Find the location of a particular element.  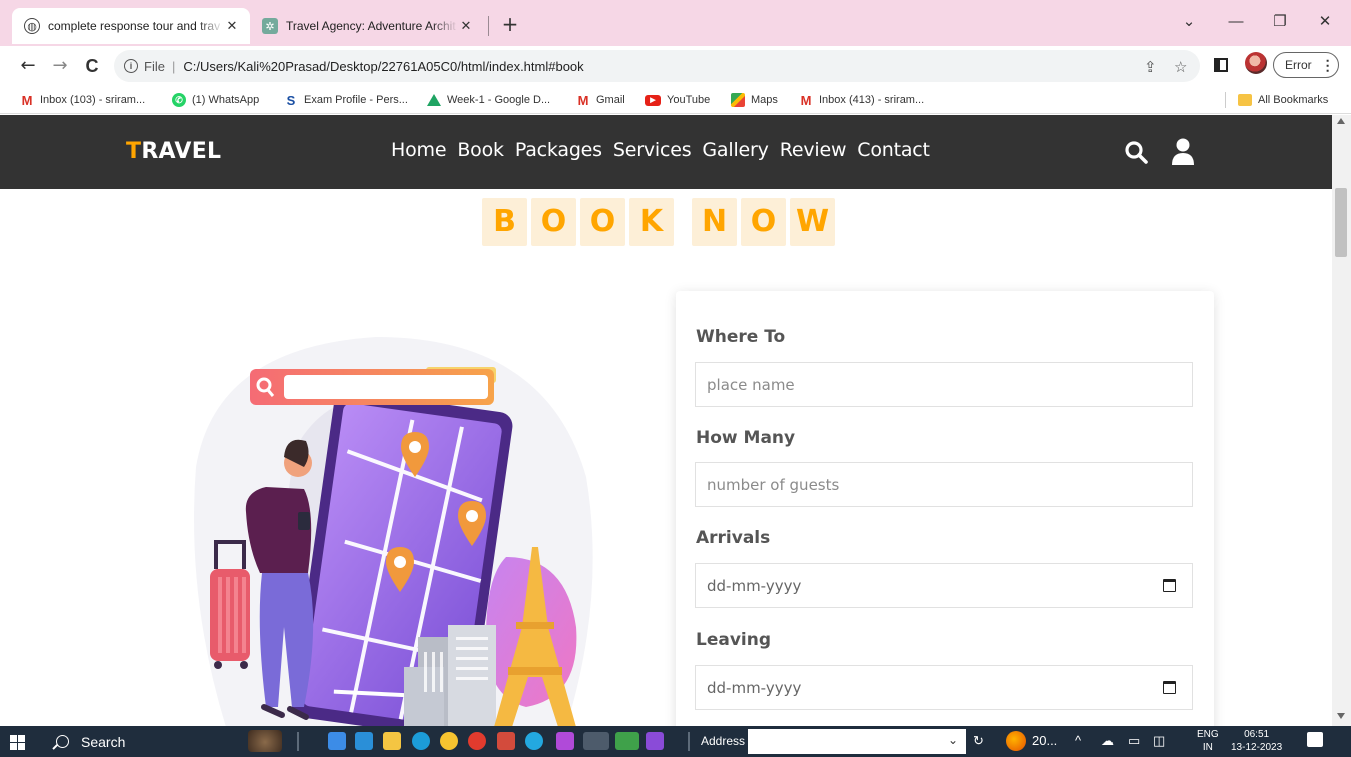

back-button: ← is located at coordinates (28, 66).